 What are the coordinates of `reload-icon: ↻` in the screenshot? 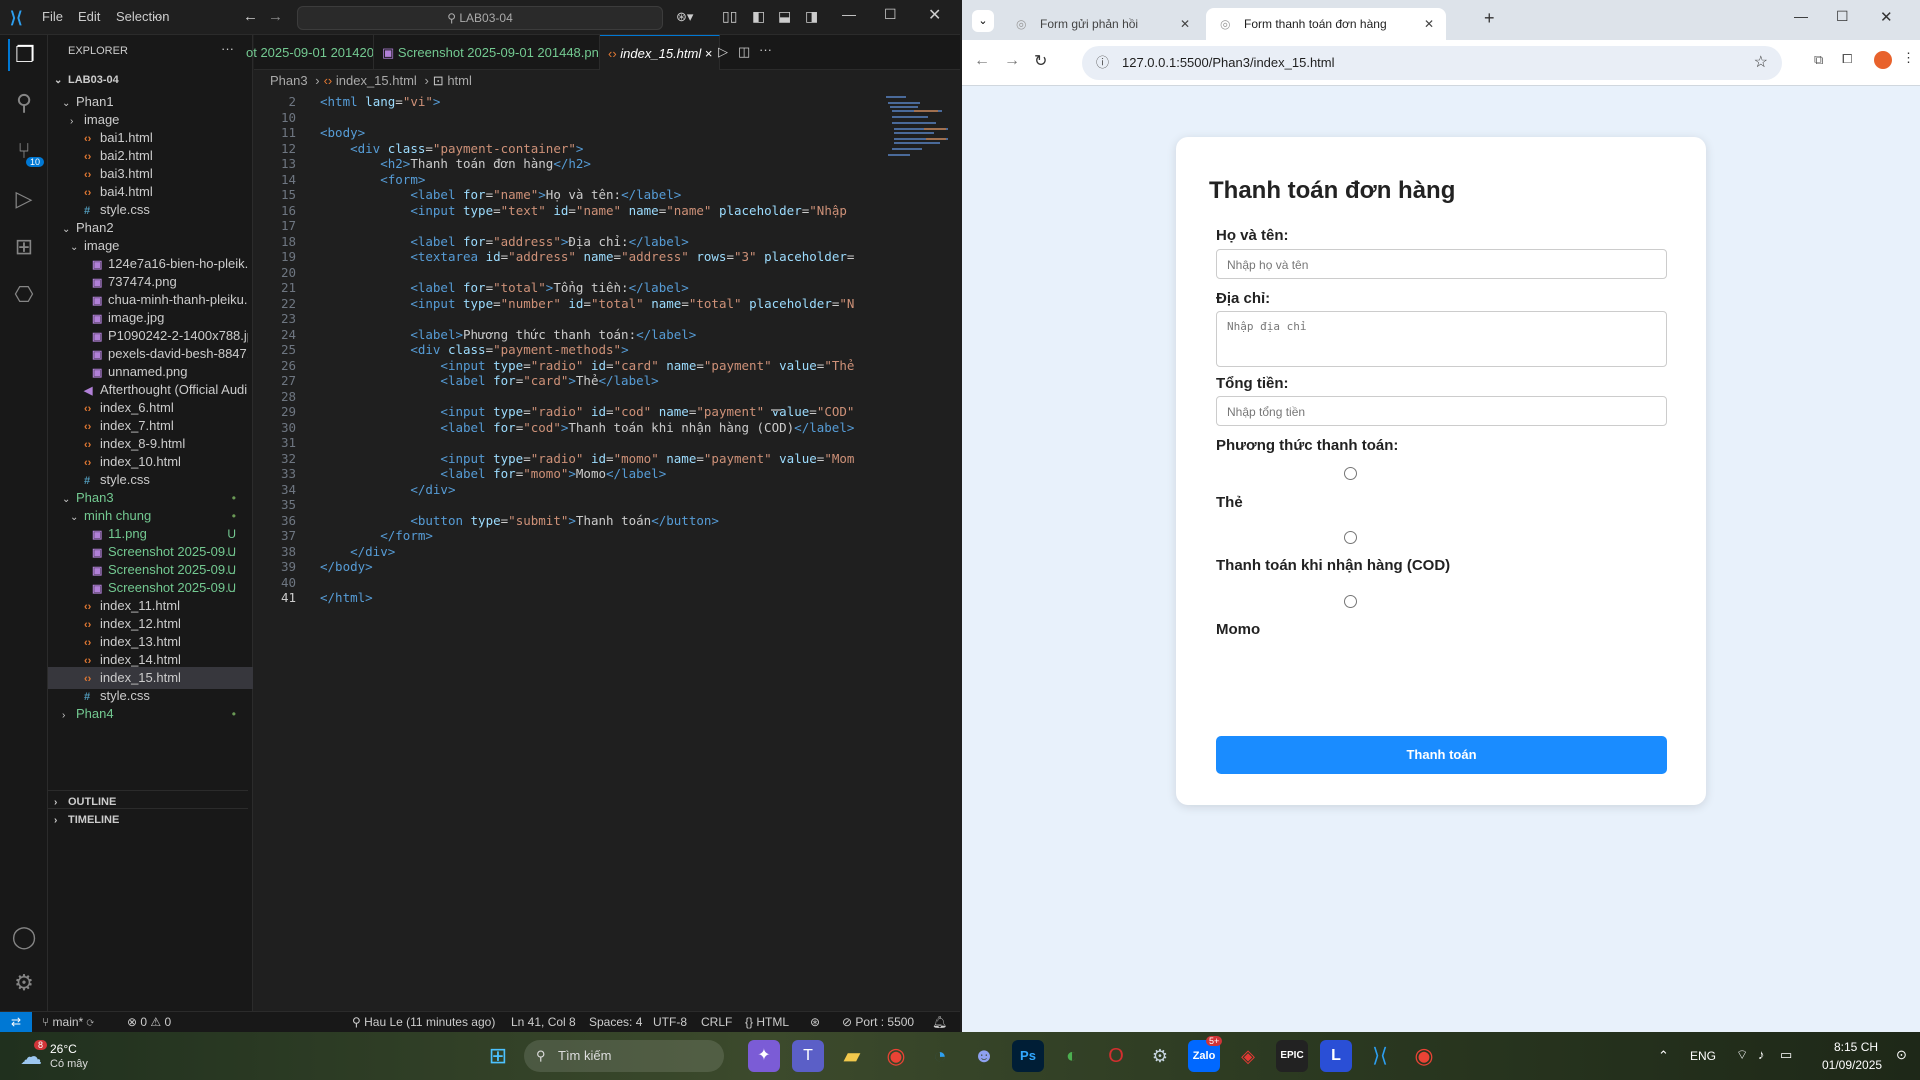 It's located at (1040, 61).